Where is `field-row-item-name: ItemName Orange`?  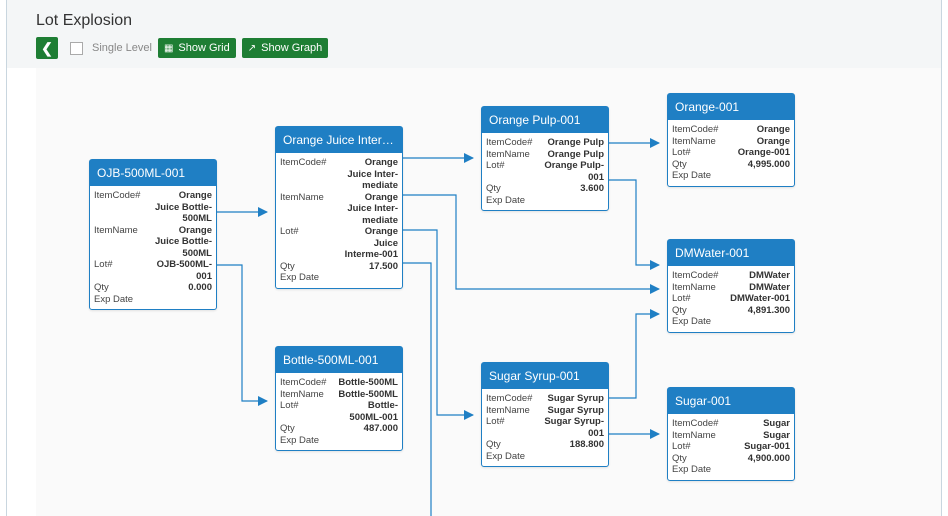
field-row-item-name: ItemName Orange is located at coordinates (731, 142).